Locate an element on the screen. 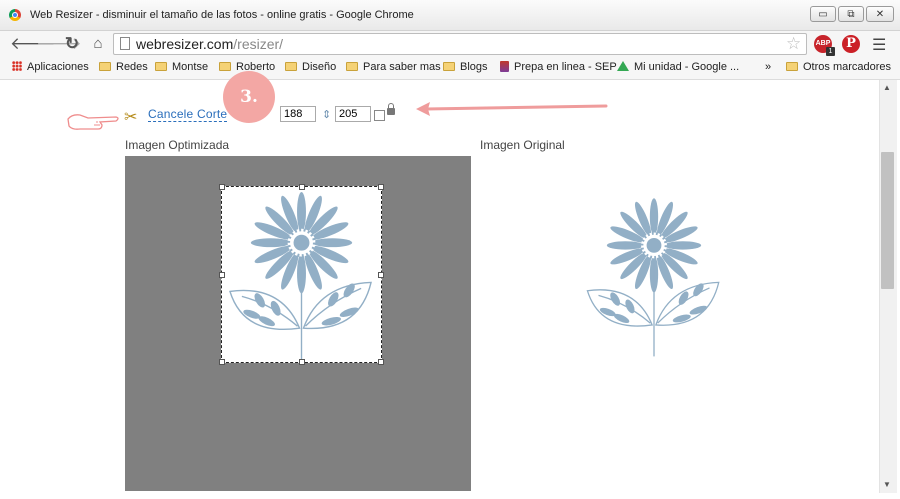 The width and height of the screenshot is (900, 499). apps-icon is located at coordinates (17, 66).